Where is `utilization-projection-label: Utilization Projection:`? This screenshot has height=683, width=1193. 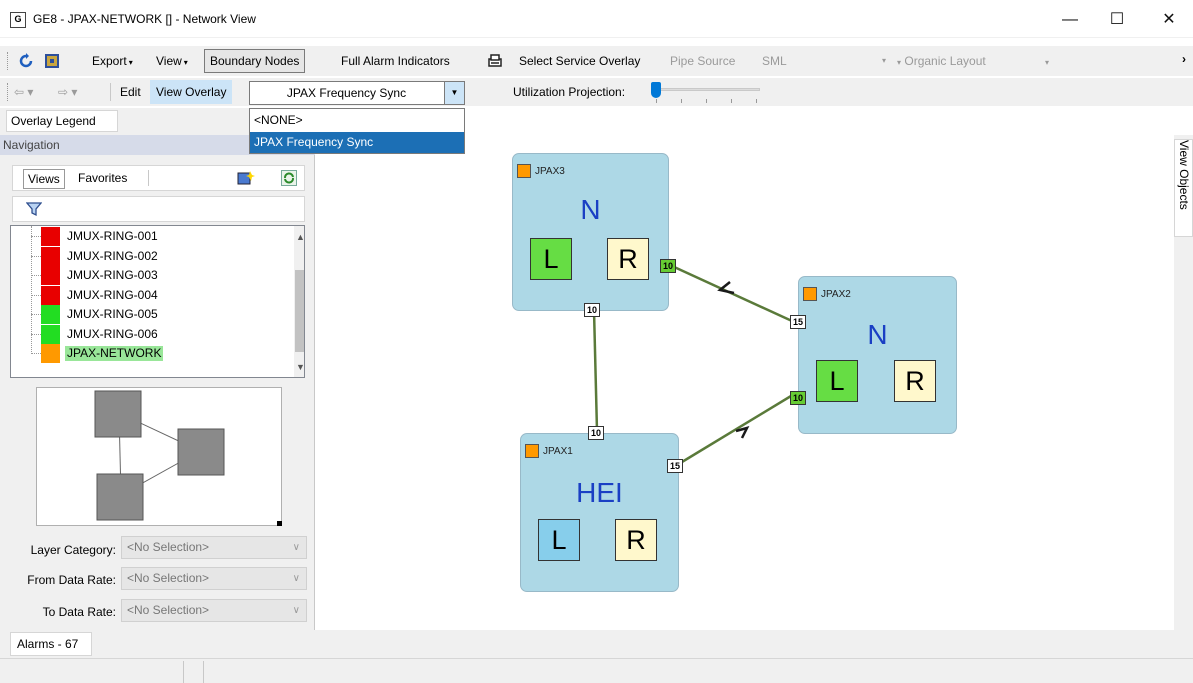 utilization-projection-label: Utilization Projection: is located at coordinates (569, 92).